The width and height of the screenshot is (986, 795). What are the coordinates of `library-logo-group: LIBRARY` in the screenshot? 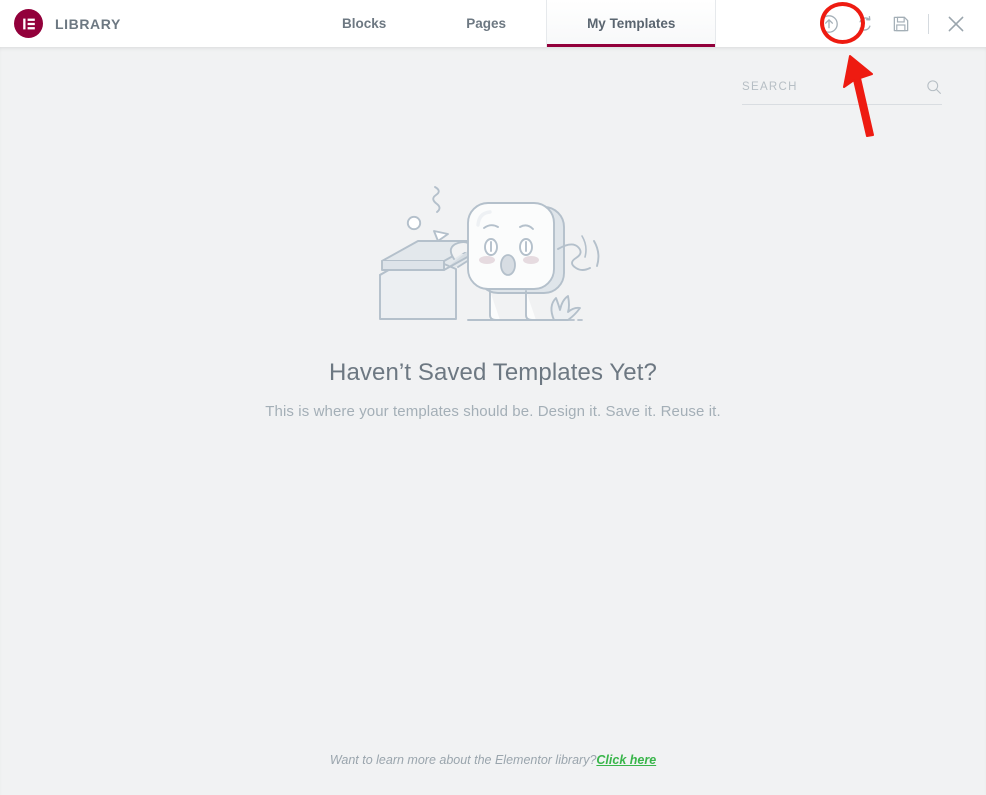 It's located at (67, 23).